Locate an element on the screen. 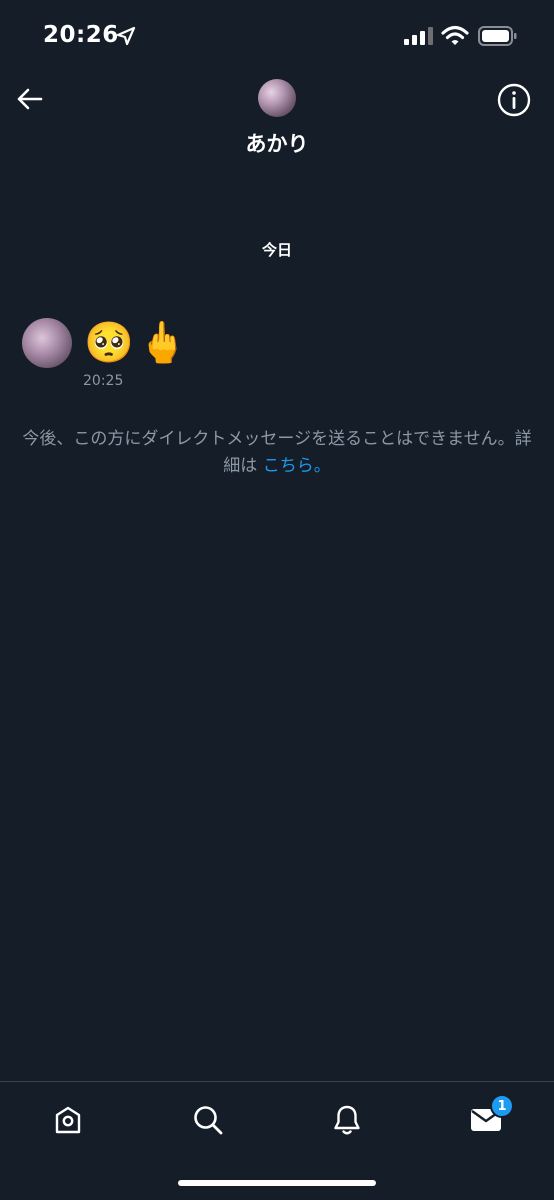 The width and height of the screenshot is (554, 1200). arrow-left-icon is located at coordinates (30, 99).